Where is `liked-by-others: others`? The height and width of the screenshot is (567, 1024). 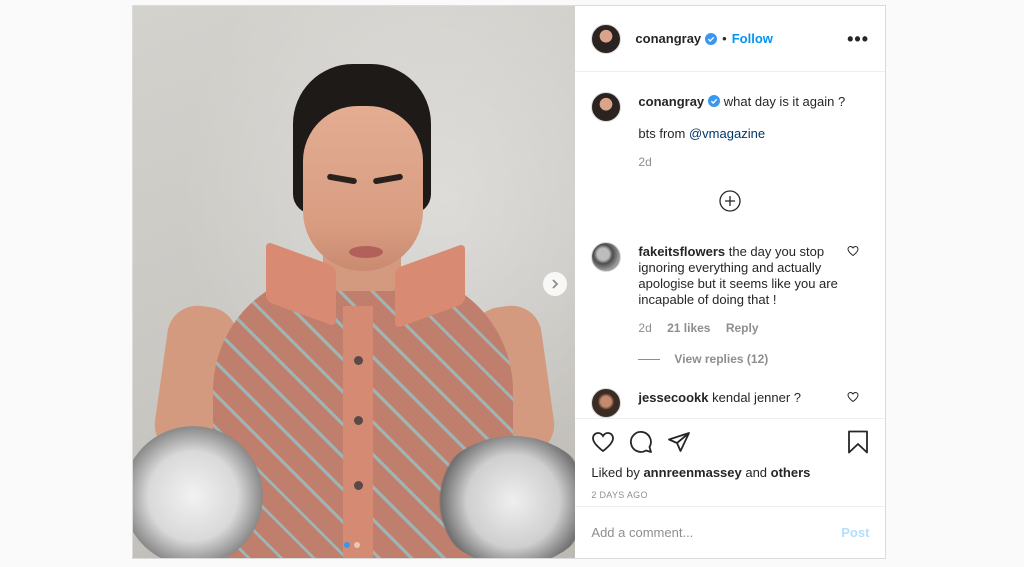 liked-by-others: others is located at coordinates (791, 472).